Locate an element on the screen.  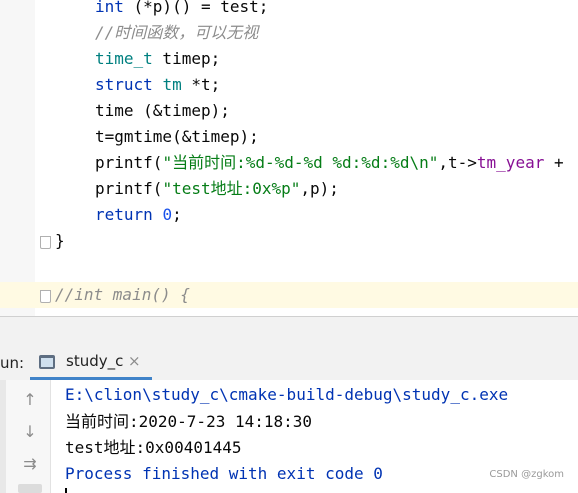
run-tool-window-header: un: study_c × is located at coordinates (289, 363).